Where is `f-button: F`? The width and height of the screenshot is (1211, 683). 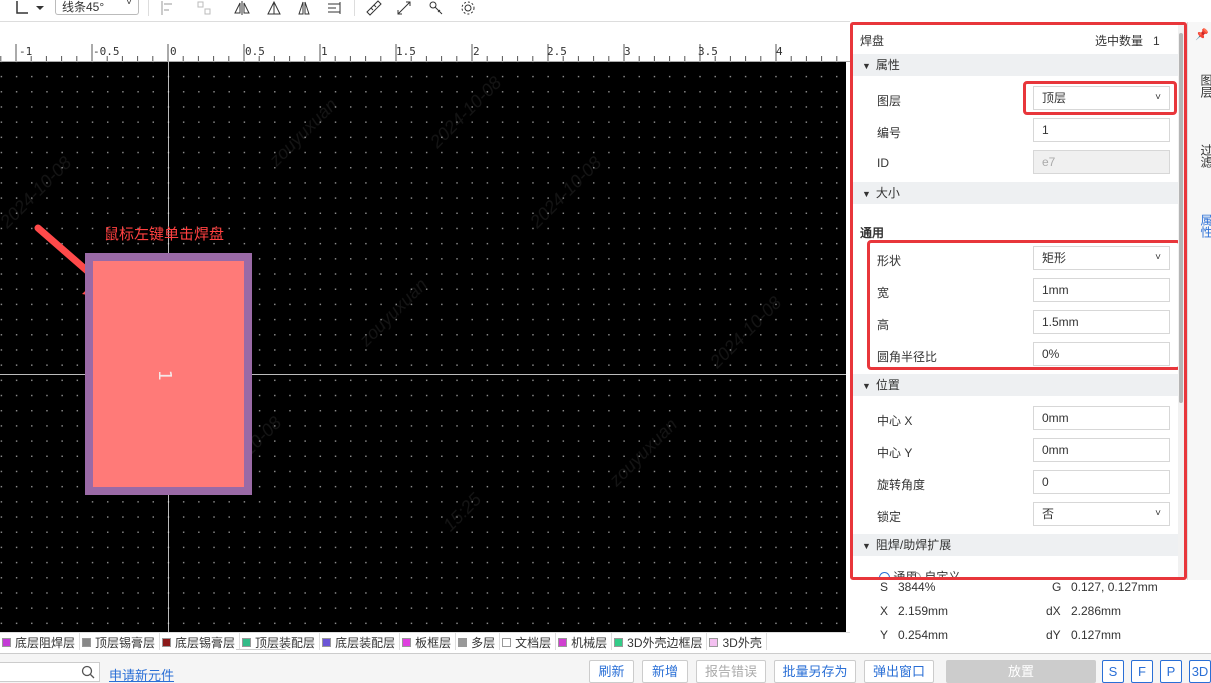 f-button: F is located at coordinates (1142, 671).